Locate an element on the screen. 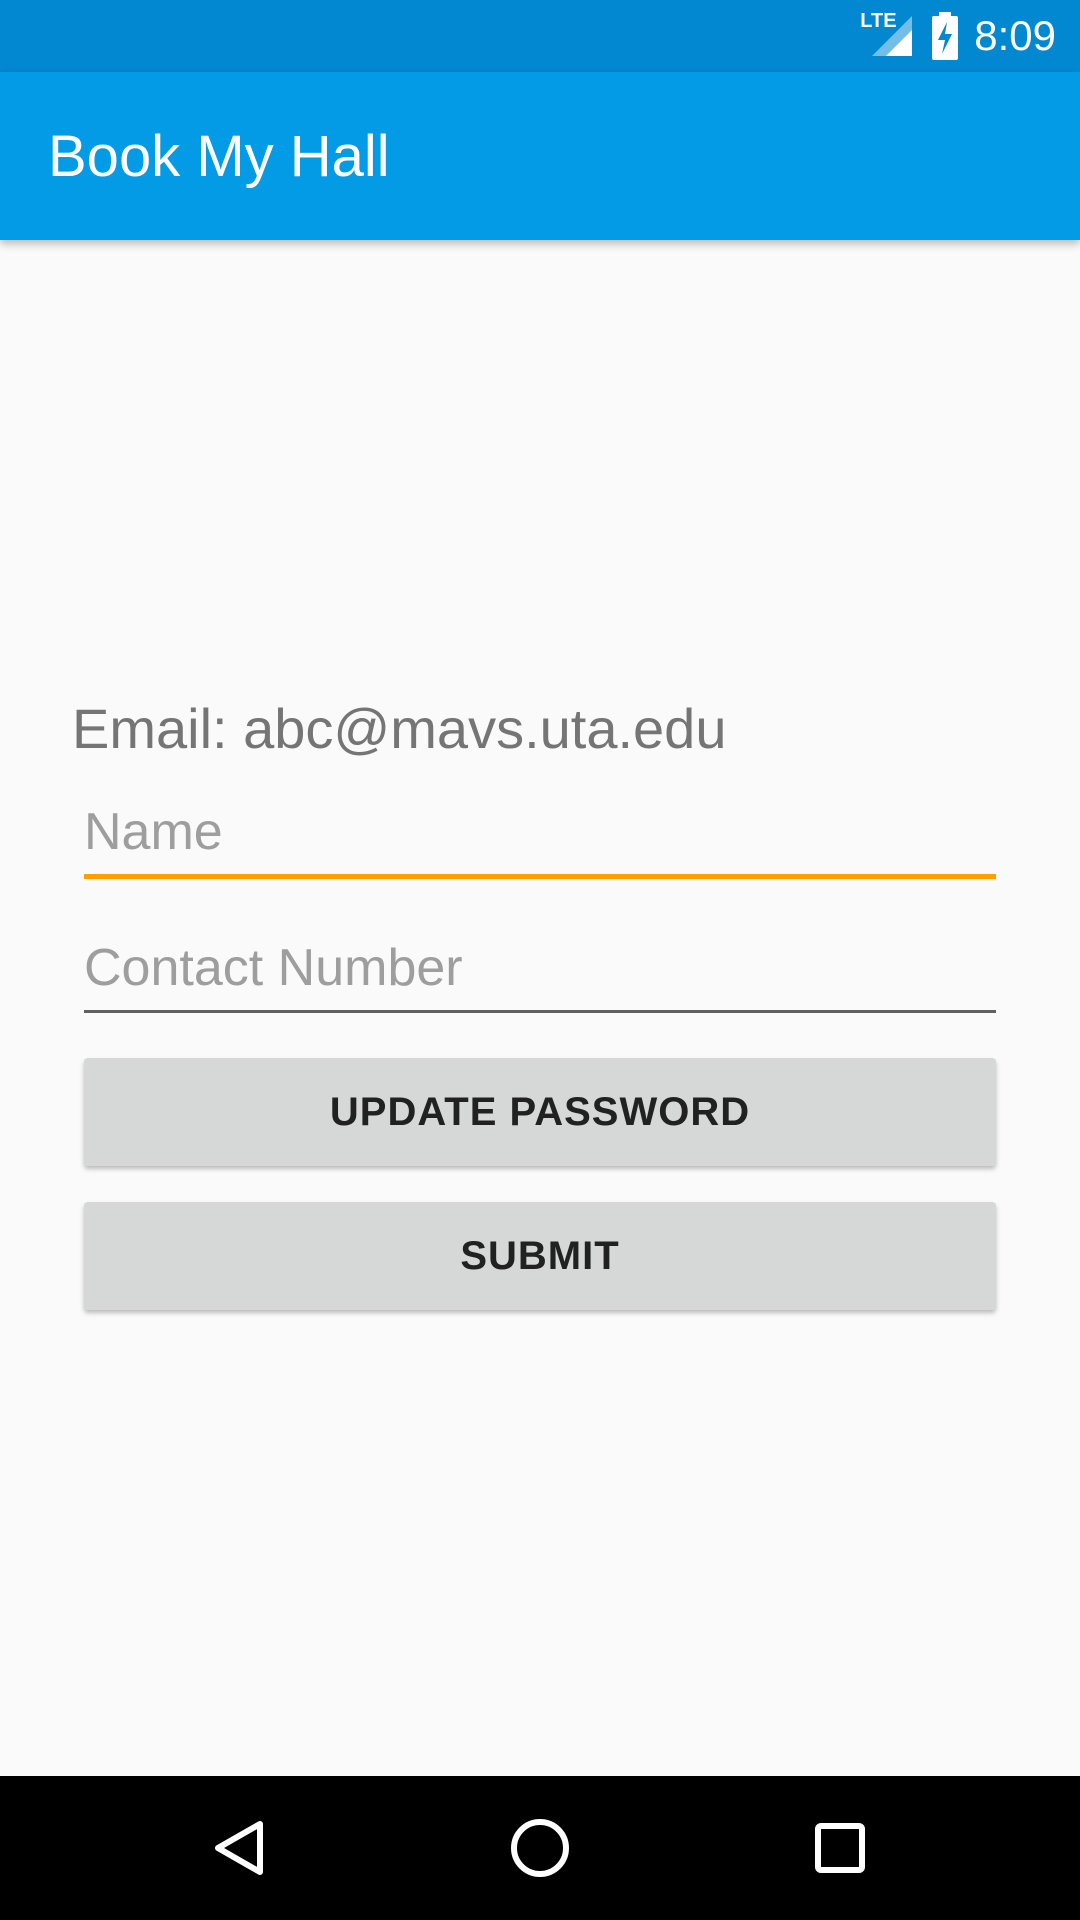 This screenshot has width=1080, height=1920. back-icon is located at coordinates (239, 1848).